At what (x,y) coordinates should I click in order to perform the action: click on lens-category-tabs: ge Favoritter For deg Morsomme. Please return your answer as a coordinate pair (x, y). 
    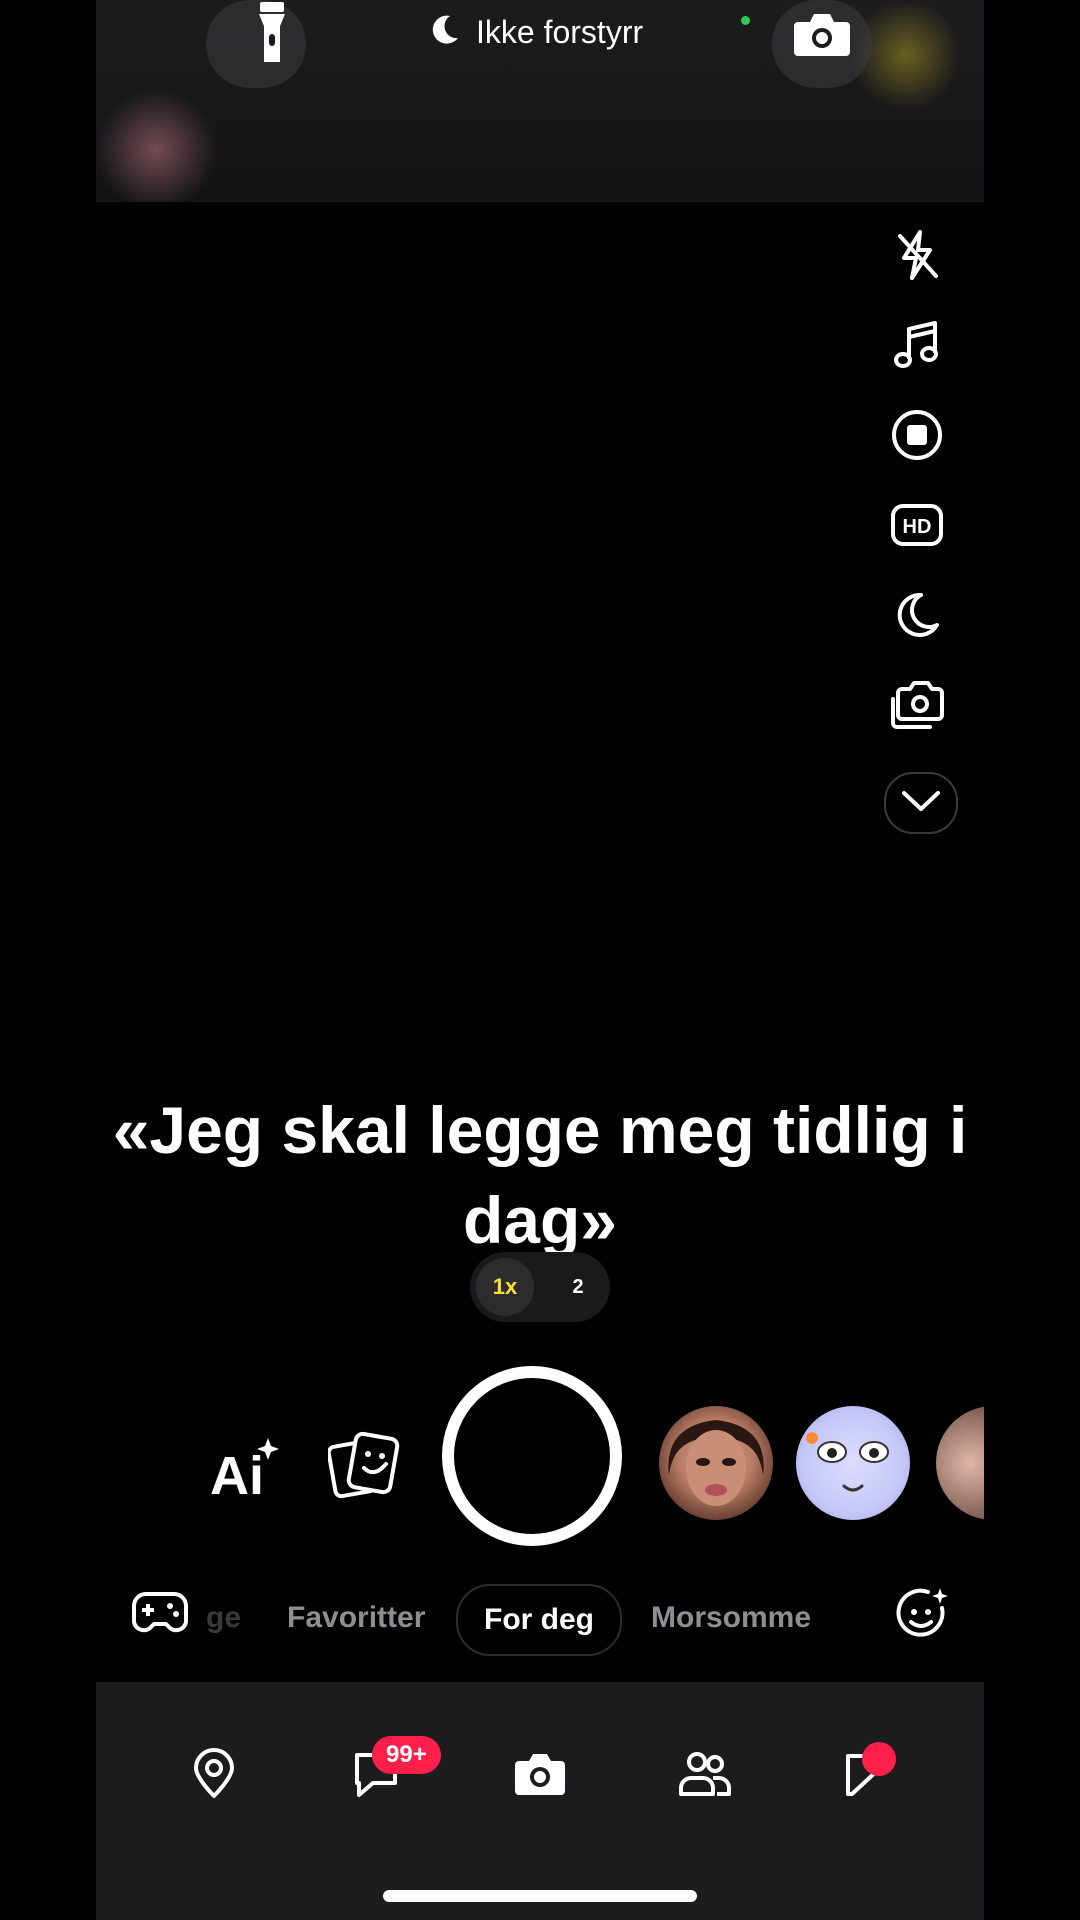
    Looking at the image, I should click on (540, 1618).